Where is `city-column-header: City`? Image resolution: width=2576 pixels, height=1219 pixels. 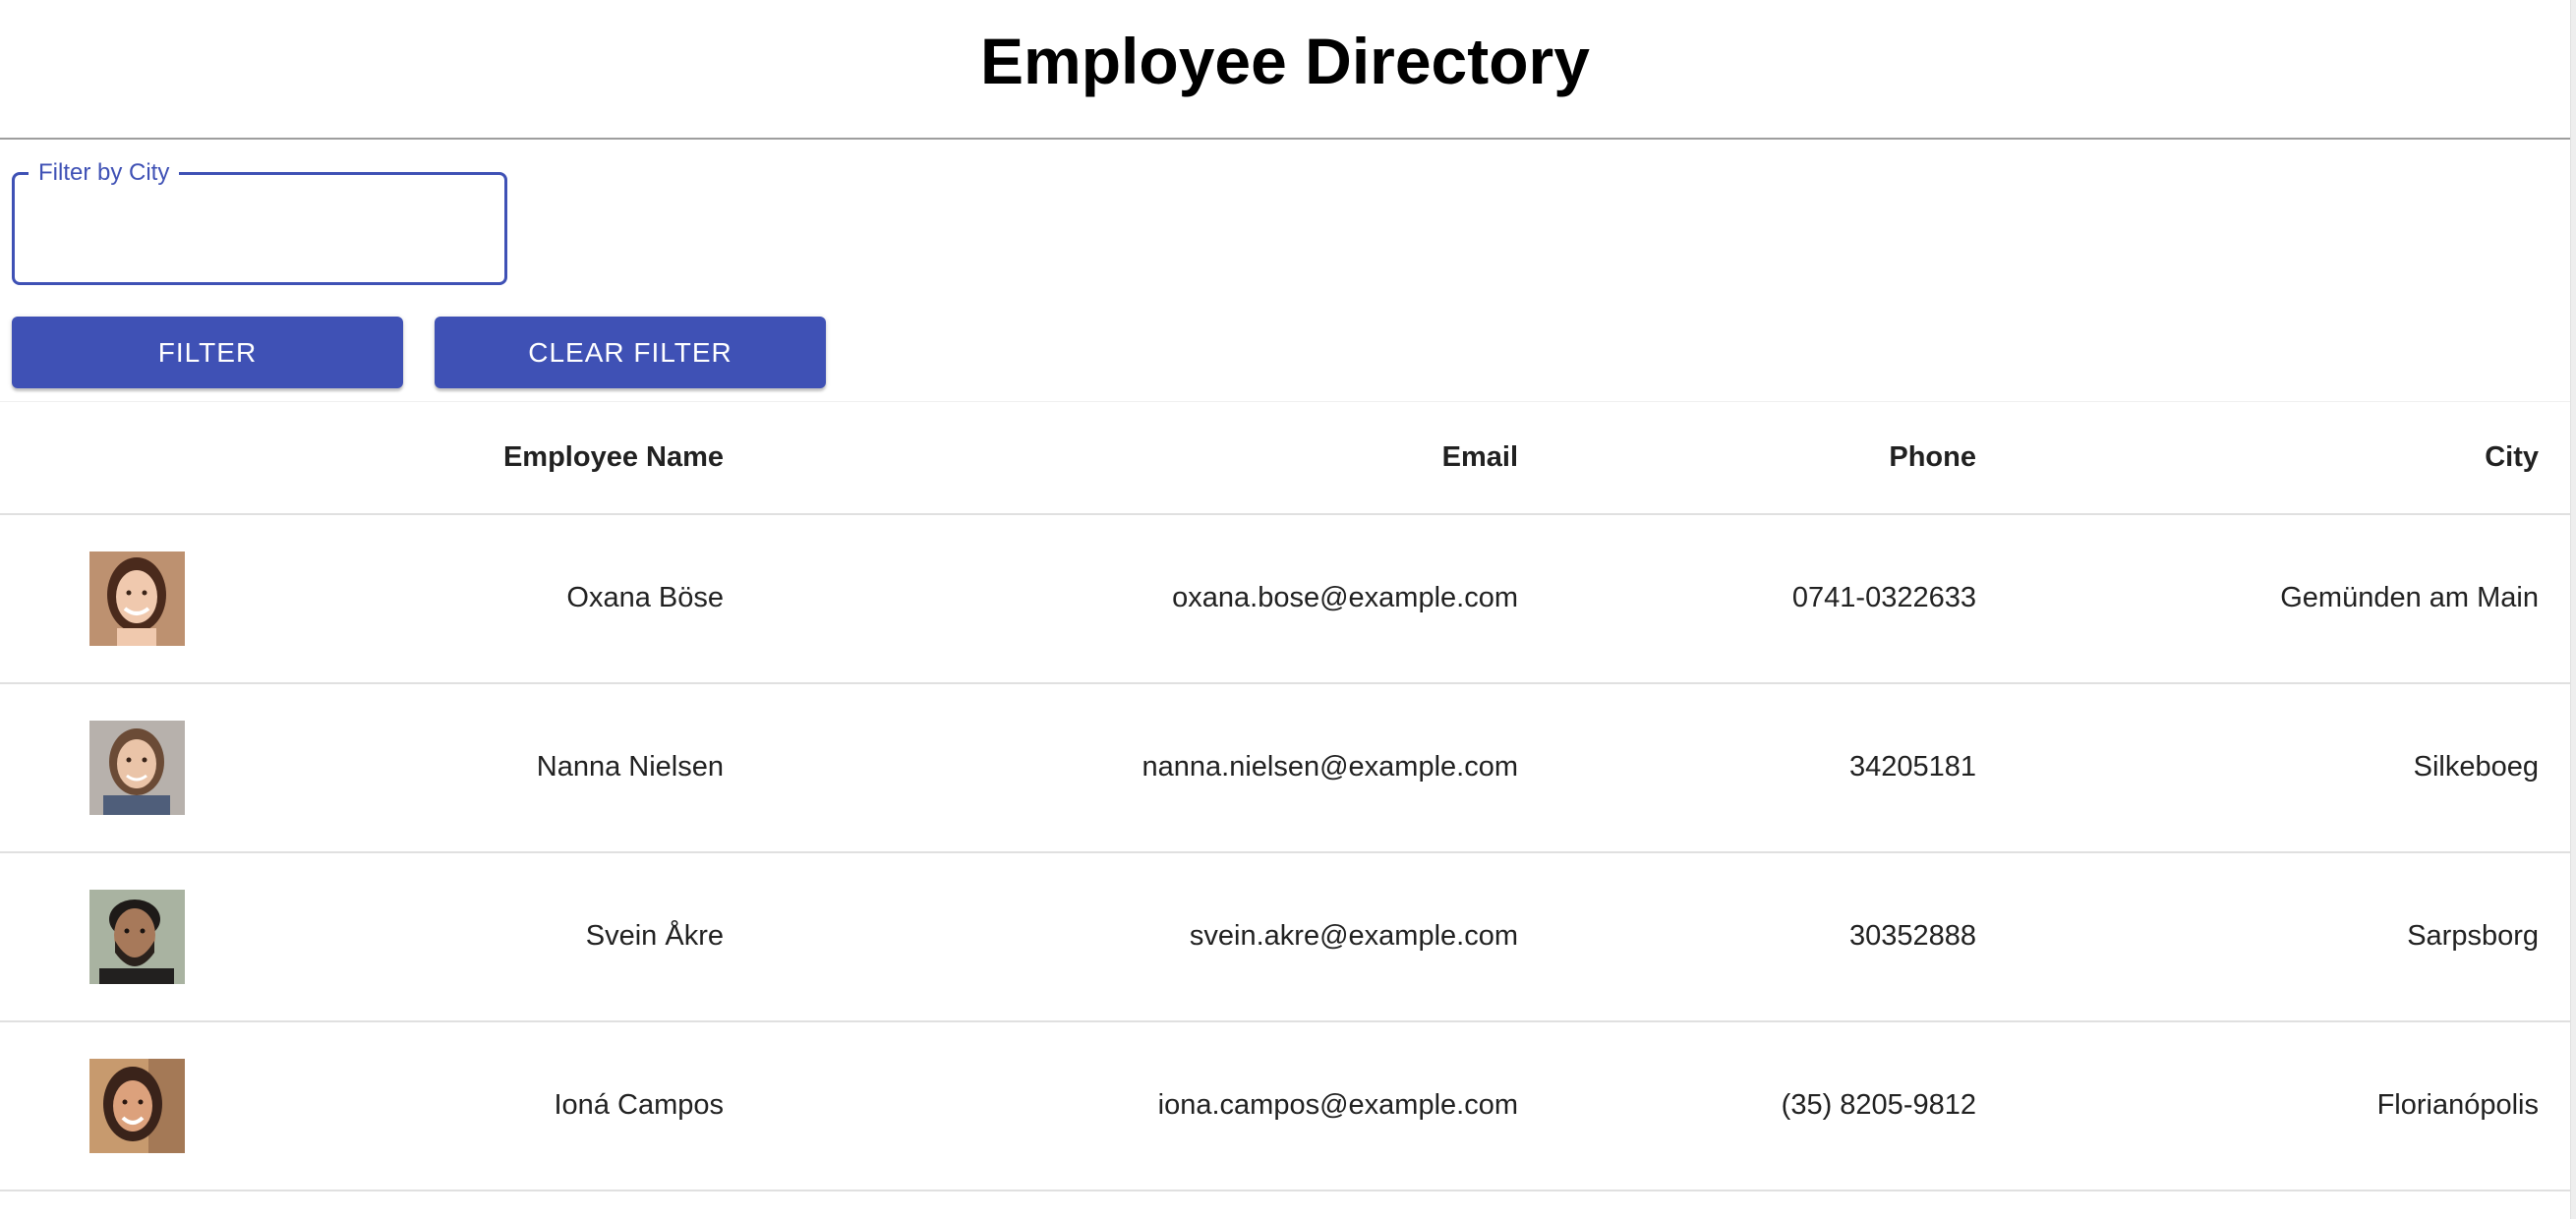
city-column-header: City is located at coordinates (2289, 458).